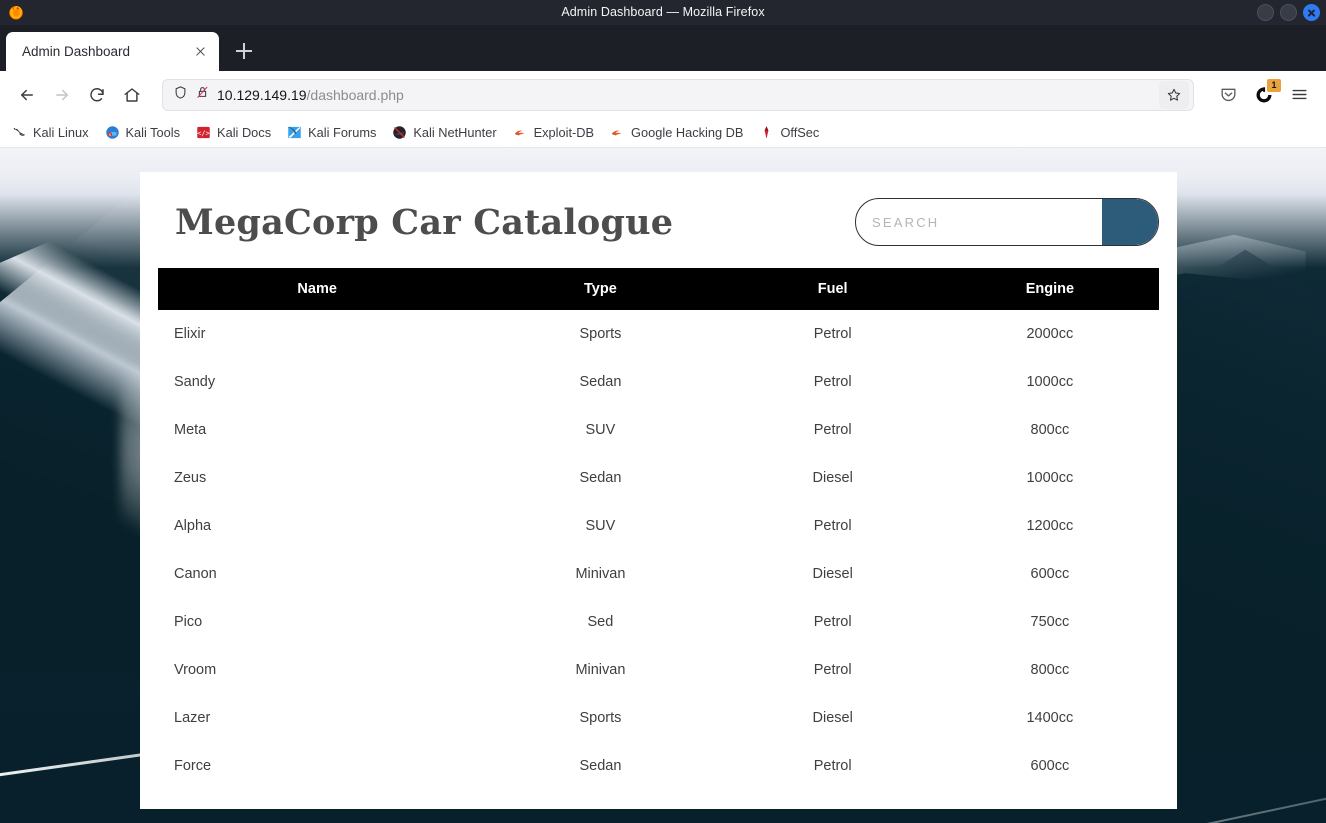 The height and width of the screenshot is (823, 1326). I want to click on table-header-row: Name Type Fuel Engine, so click(658, 289).